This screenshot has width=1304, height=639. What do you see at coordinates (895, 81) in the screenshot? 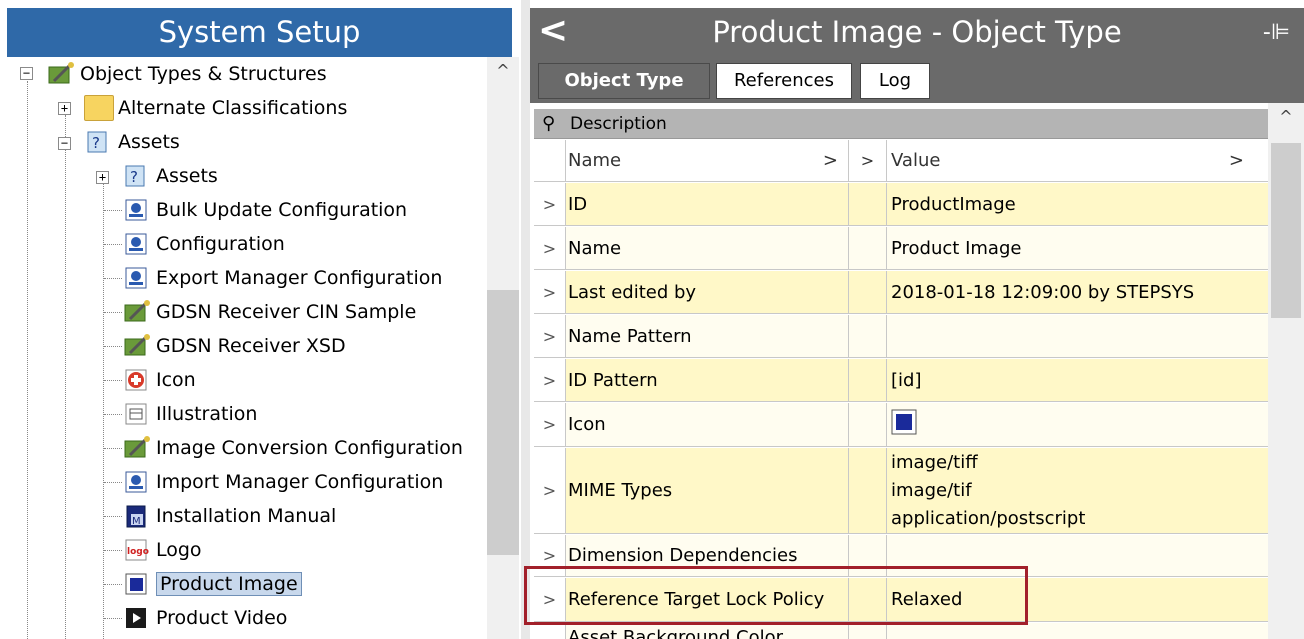
I see `tab-log: Log` at bounding box center [895, 81].